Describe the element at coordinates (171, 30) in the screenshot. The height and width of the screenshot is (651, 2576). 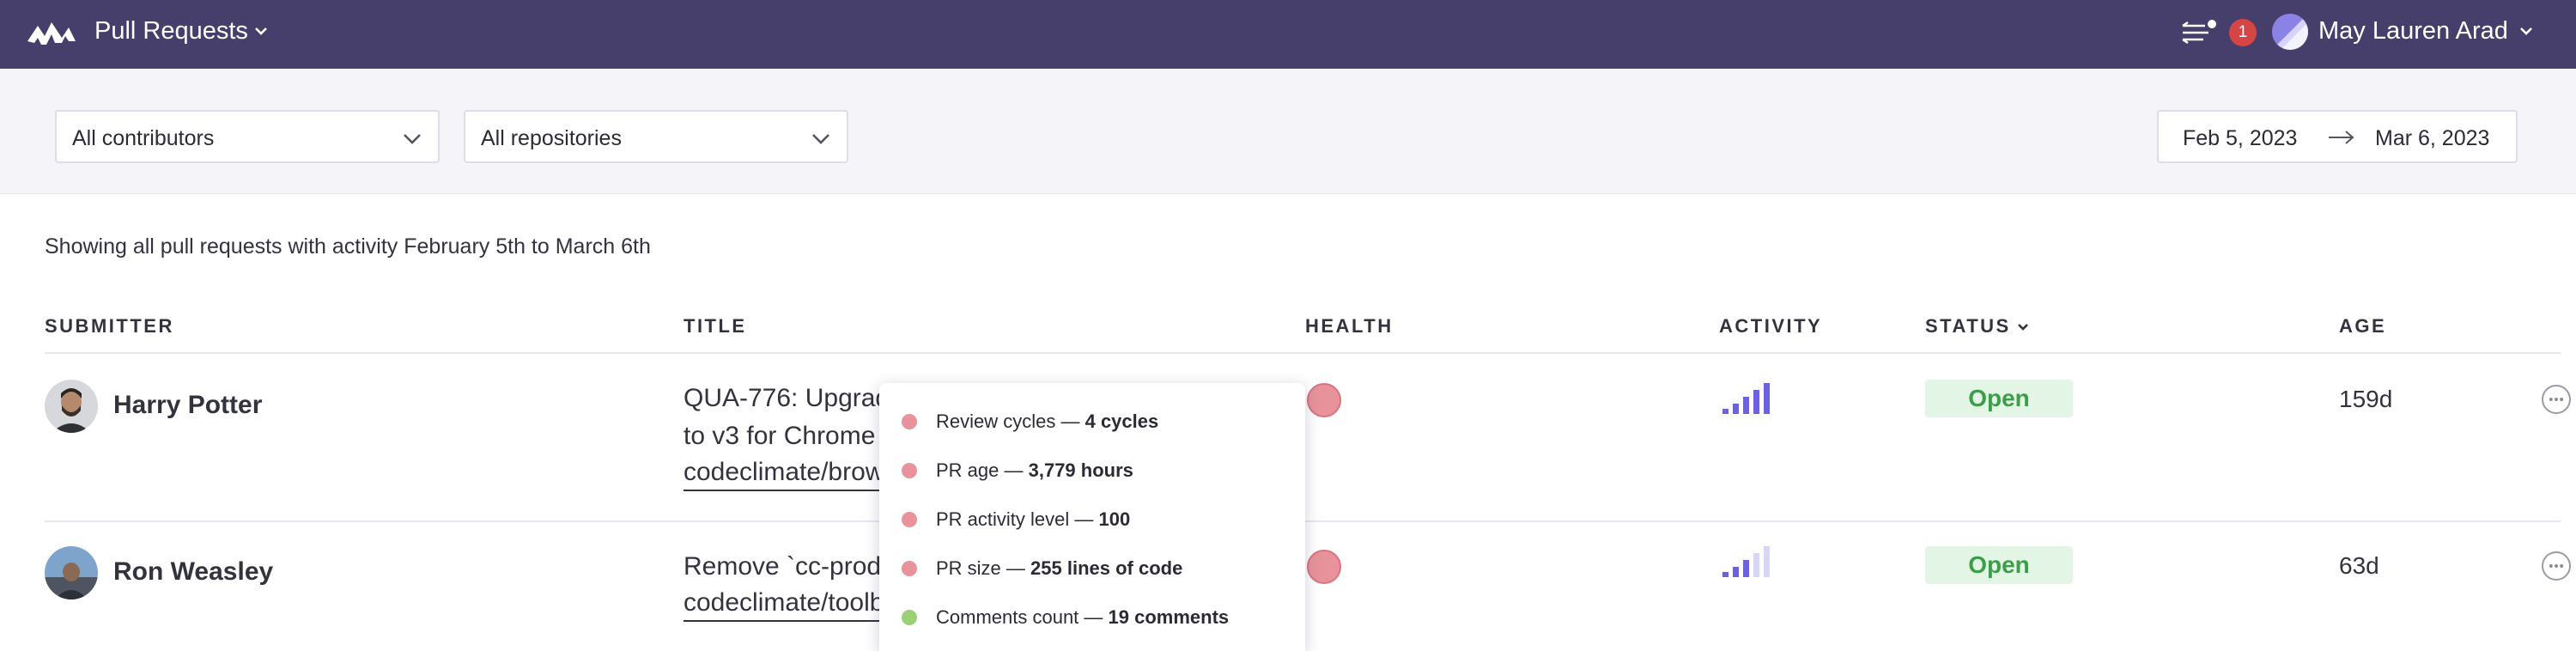
I see `page-title: Pull Requests` at that location.